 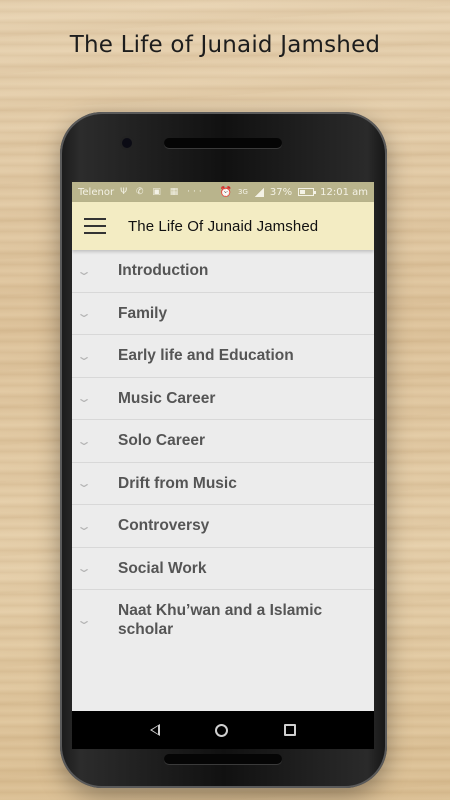 I want to click on status-right-group: ⏰ 3G 37% 12:01 am, so click(x=294, y=192).